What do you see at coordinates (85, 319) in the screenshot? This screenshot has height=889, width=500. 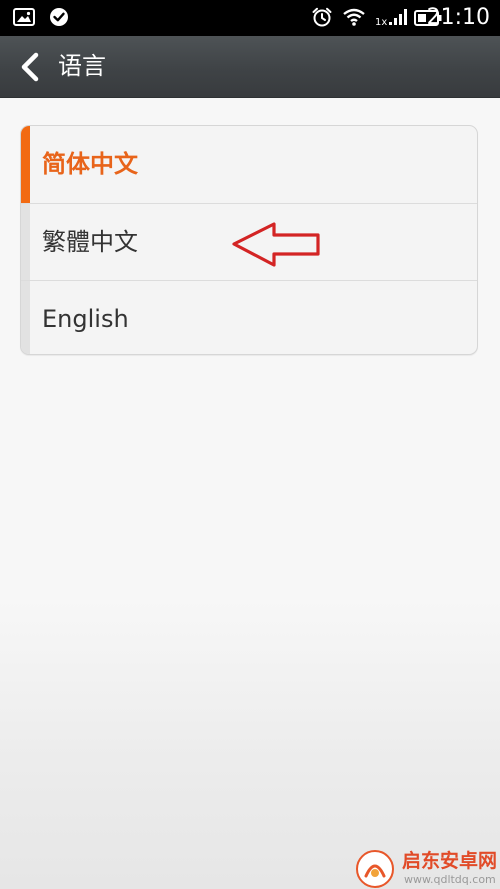 I see `language-item-label: English` at bounding box center [85, 319].